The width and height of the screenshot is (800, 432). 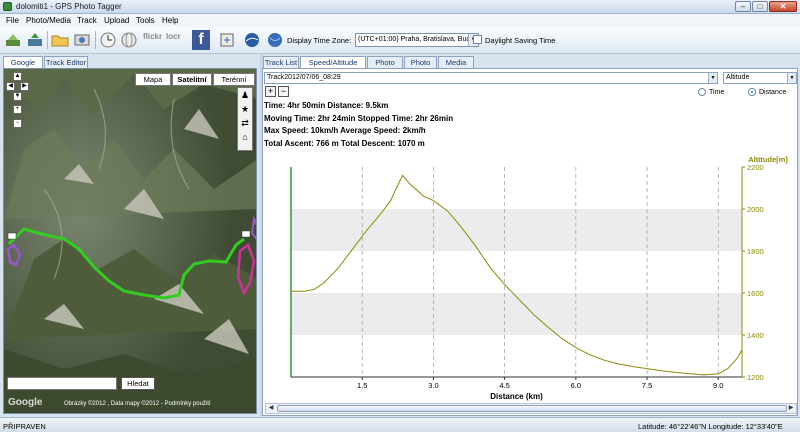 What do you see at coordinates (647, 385) in the screenshot?
I see `x-tick-label: 7.5` at bounding box center [647, 385].